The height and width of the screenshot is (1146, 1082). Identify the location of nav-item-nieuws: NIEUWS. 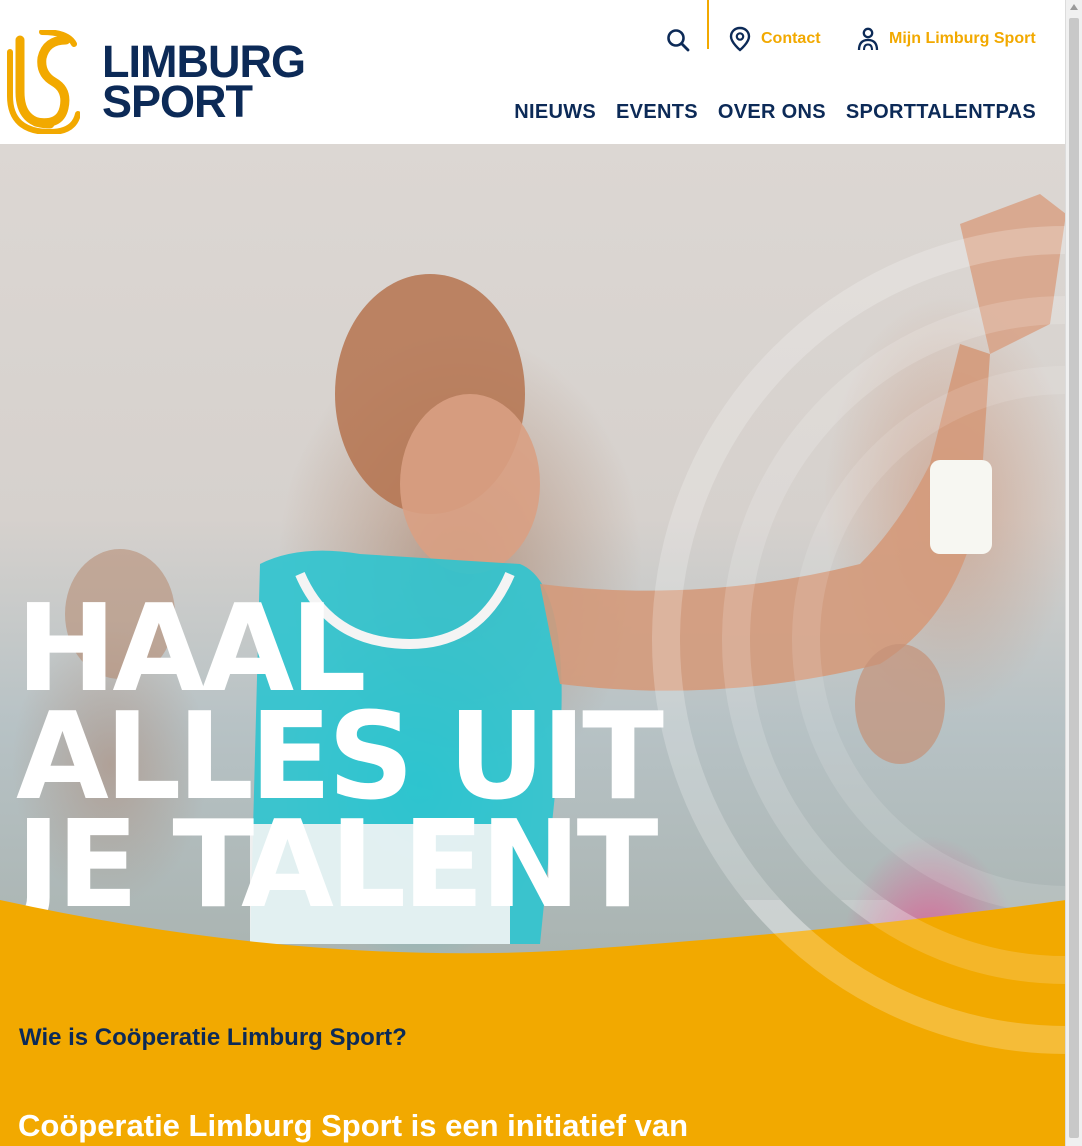
(555, 112).